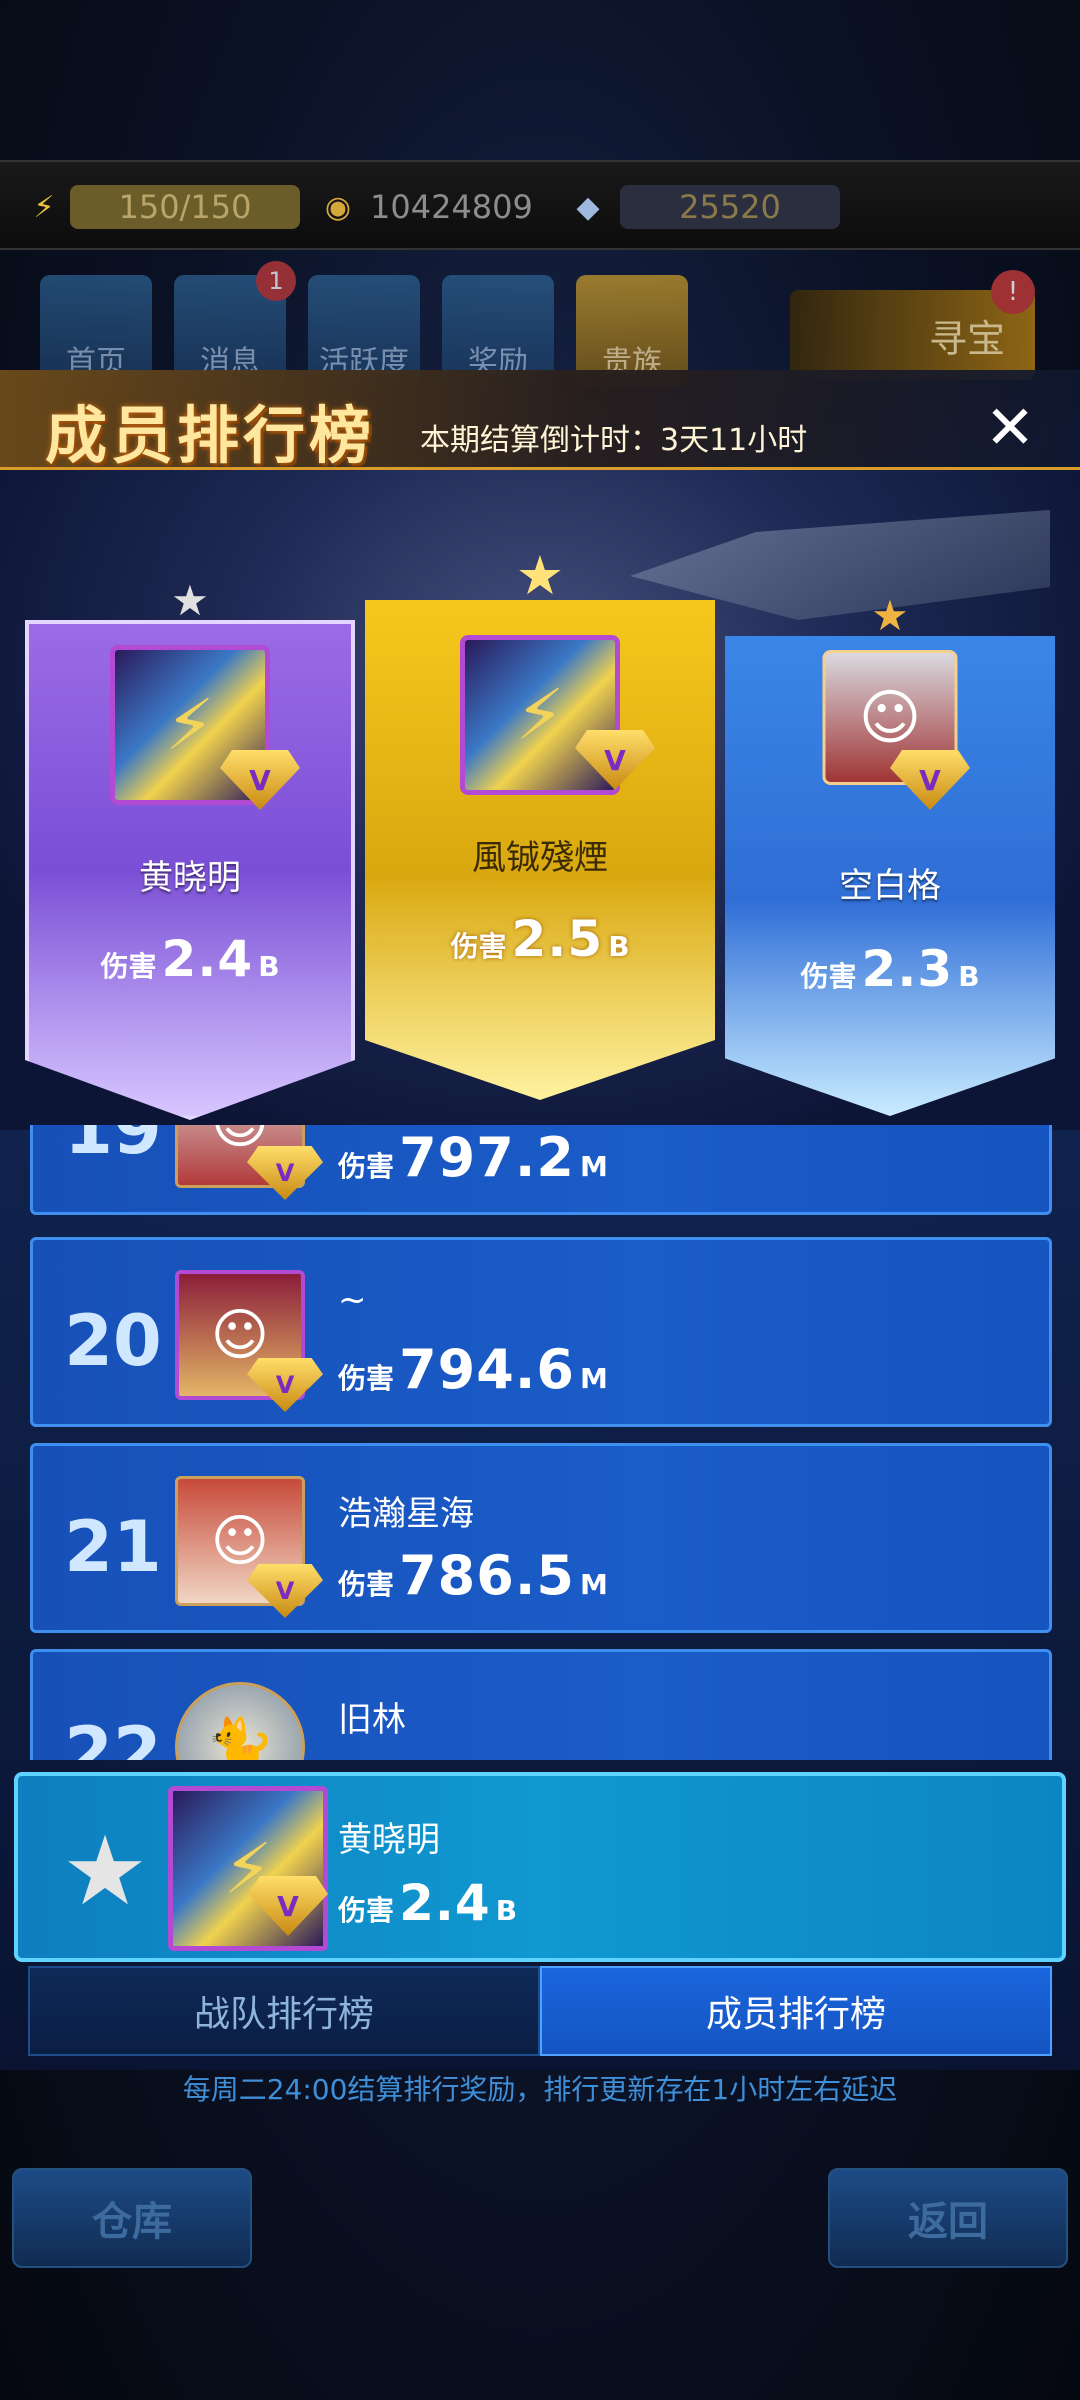  What do you see at coordinates (113, 1147) in the screenshot?
I see `rank-number: 19` at bounding box center [113, 1147].